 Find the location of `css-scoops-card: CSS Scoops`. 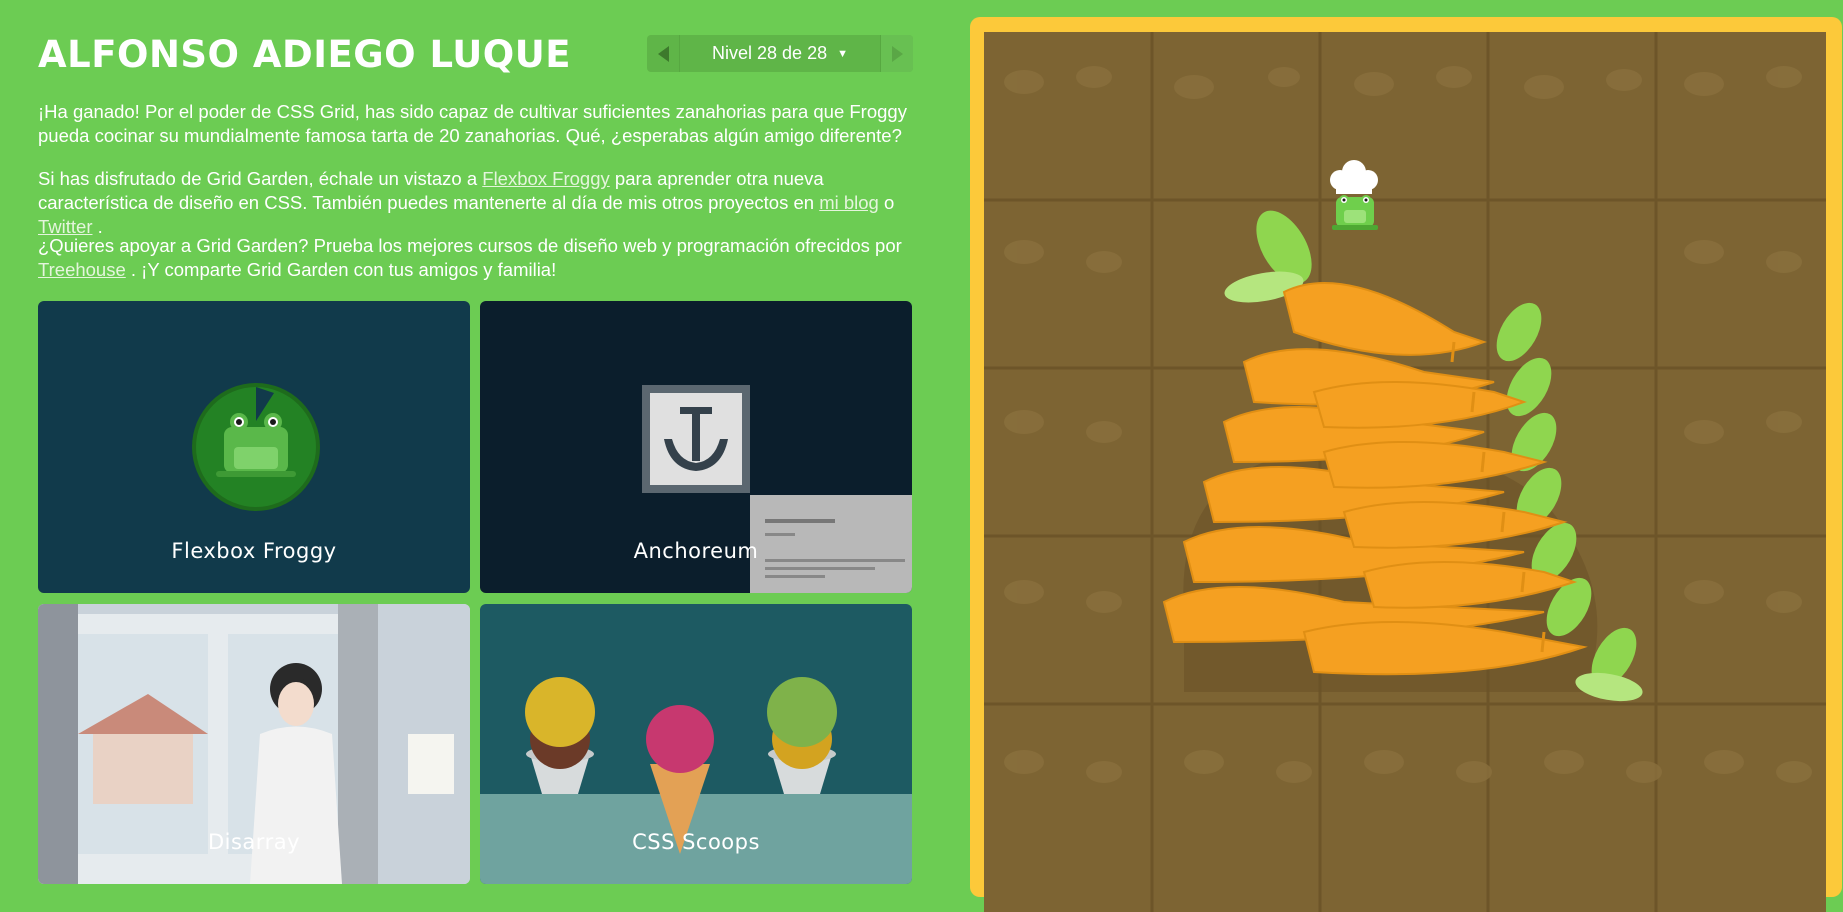

css-scoops-card: CSS Scoops is located at coordinates (696, 744).